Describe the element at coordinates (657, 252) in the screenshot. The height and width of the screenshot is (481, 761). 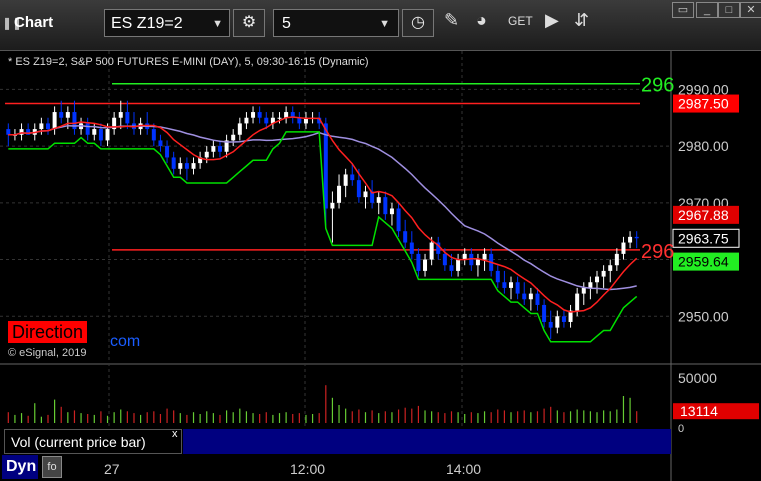
I see `red-line-label: 296` at that location.